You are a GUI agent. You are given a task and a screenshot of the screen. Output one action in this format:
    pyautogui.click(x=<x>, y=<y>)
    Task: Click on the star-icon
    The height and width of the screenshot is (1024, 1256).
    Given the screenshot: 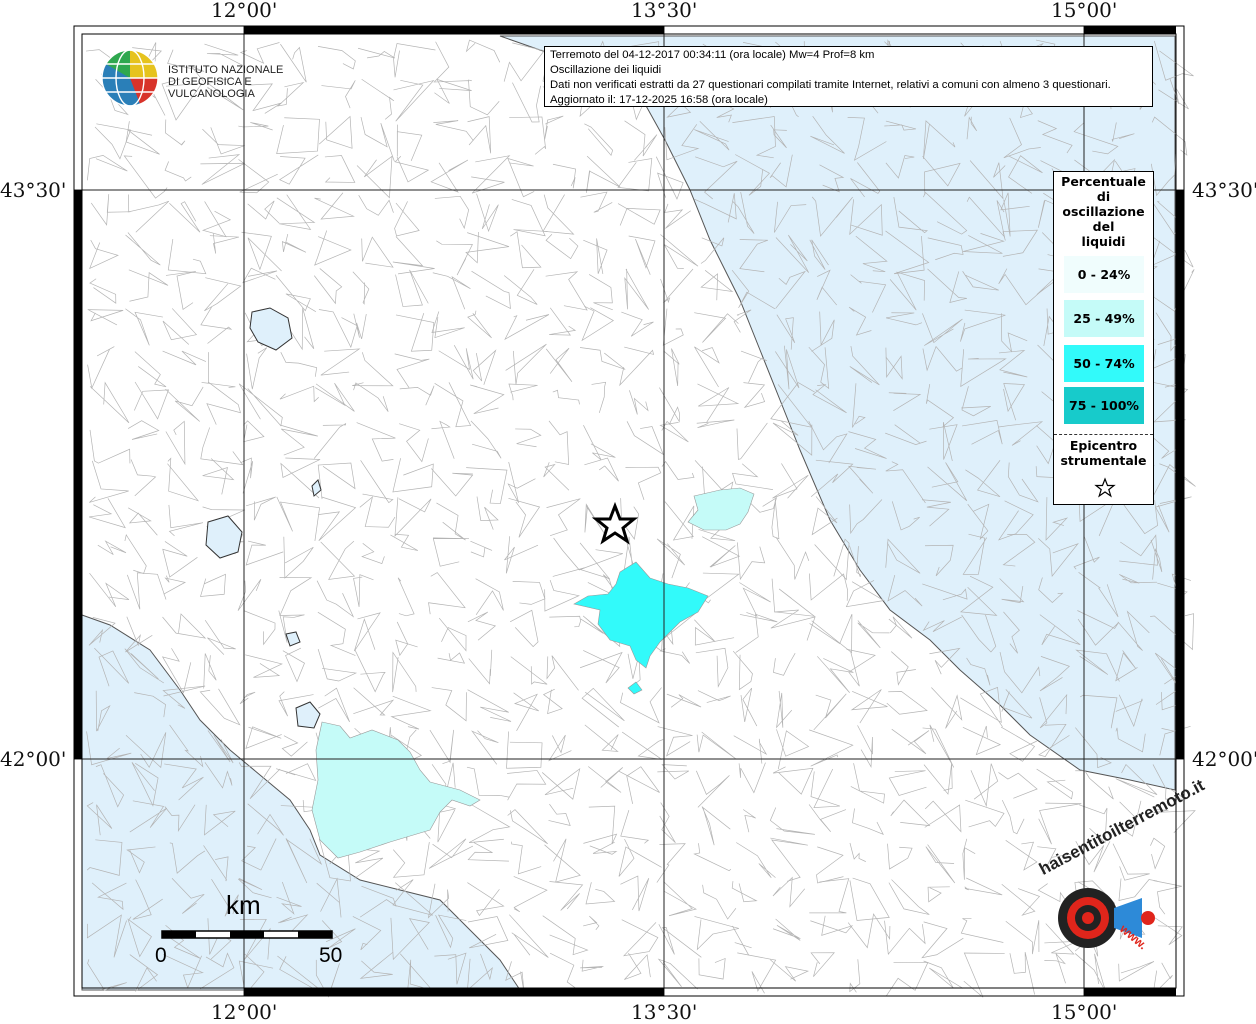 What is the action you would take?
    pyautogui.click(x=1105, y=487)
    